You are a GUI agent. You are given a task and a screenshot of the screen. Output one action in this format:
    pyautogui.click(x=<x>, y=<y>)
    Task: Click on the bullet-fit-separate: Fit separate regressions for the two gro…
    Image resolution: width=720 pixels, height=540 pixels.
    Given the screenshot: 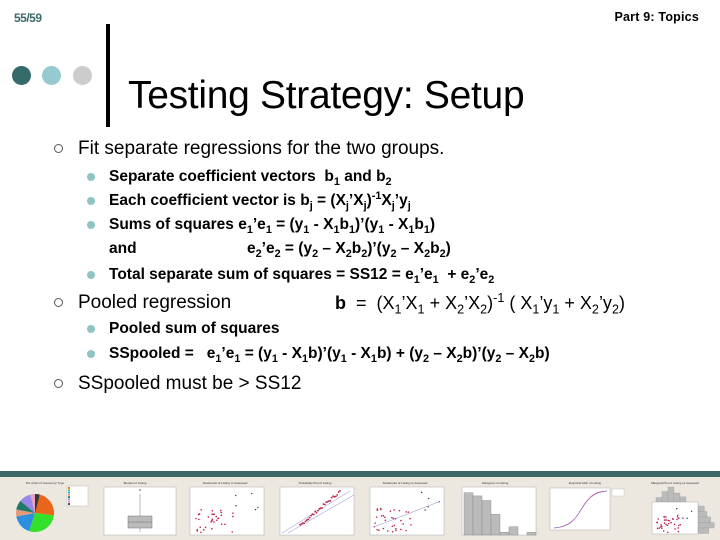 What is the action you would take?
    pyautogui.click(x=249, y=149)
    